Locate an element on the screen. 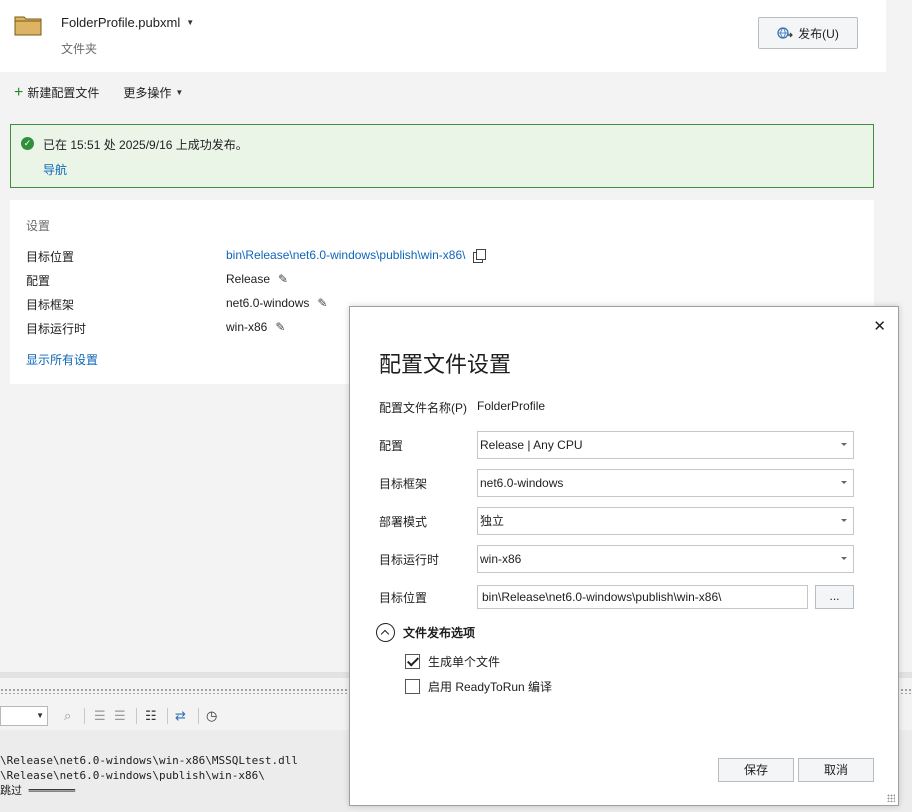  more-actions-label: 更多操作 is located at coordinates (147, 93).